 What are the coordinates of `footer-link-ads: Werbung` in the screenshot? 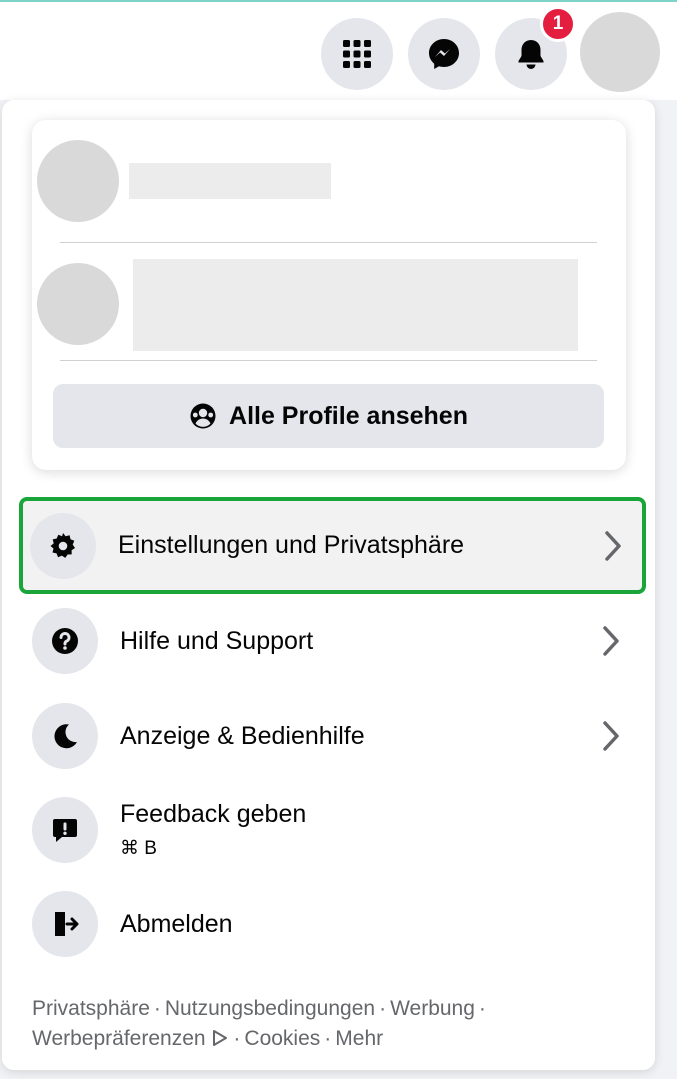 It's located at (432, 1008).